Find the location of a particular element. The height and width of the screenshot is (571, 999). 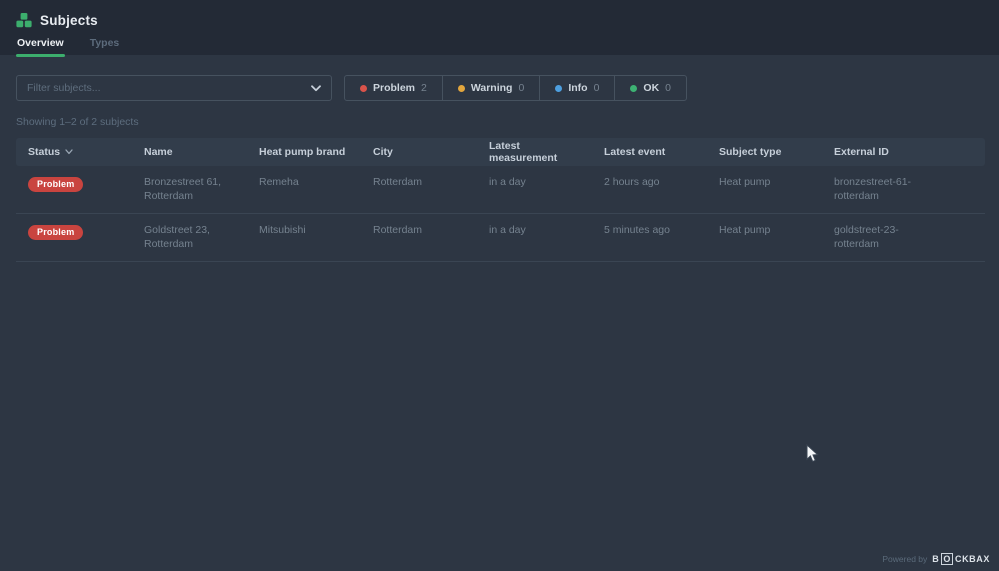

column-header-brand: Heat pump brand is located at coordinates (304, 152).